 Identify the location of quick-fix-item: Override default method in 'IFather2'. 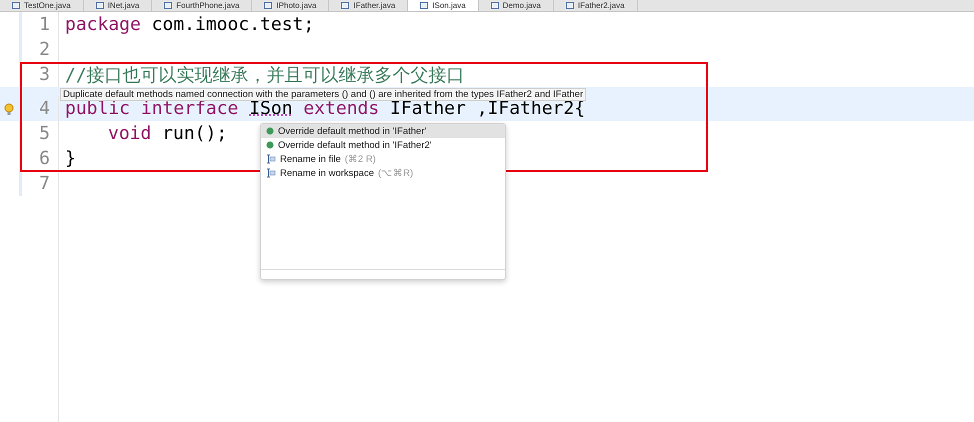
(383, 145).